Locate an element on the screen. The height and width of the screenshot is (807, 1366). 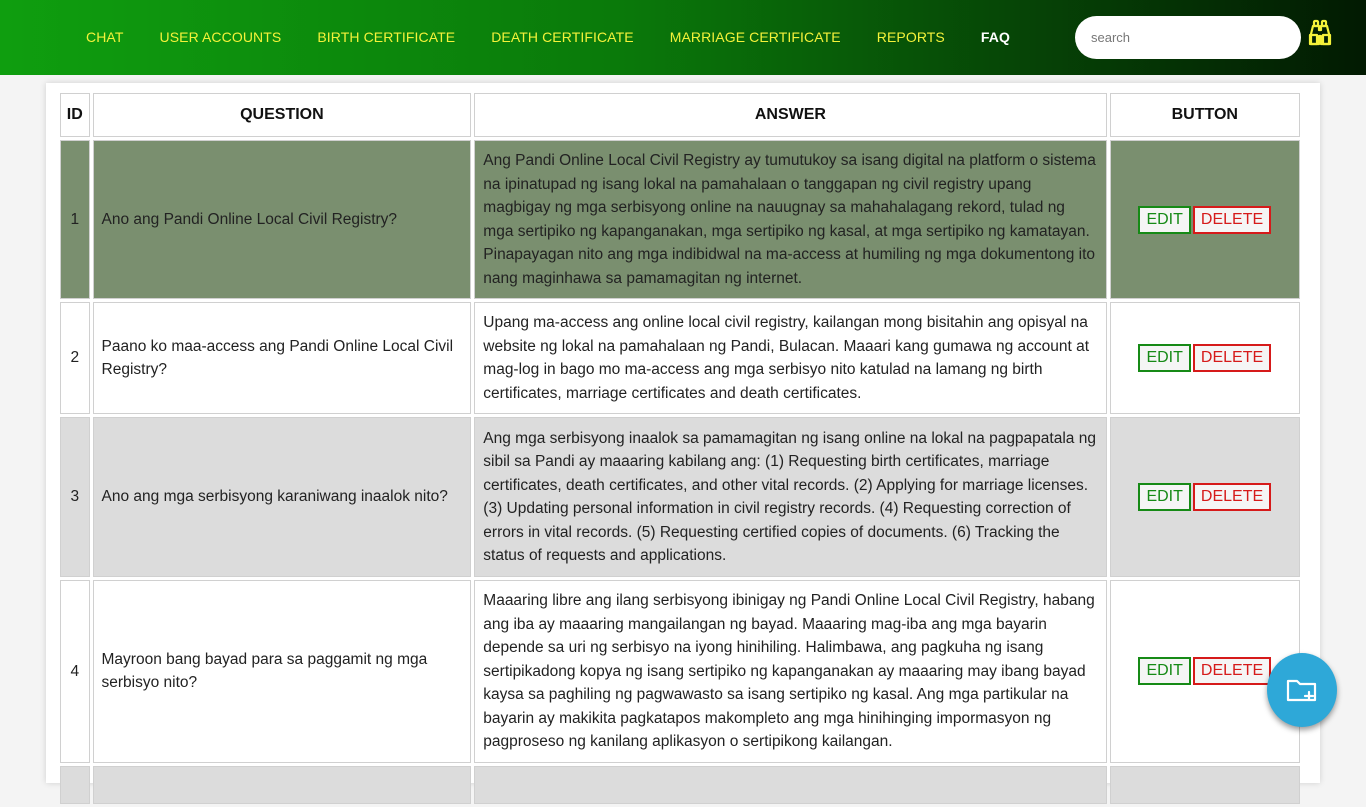
row-id: 1 is located at coordinates (75, 219).